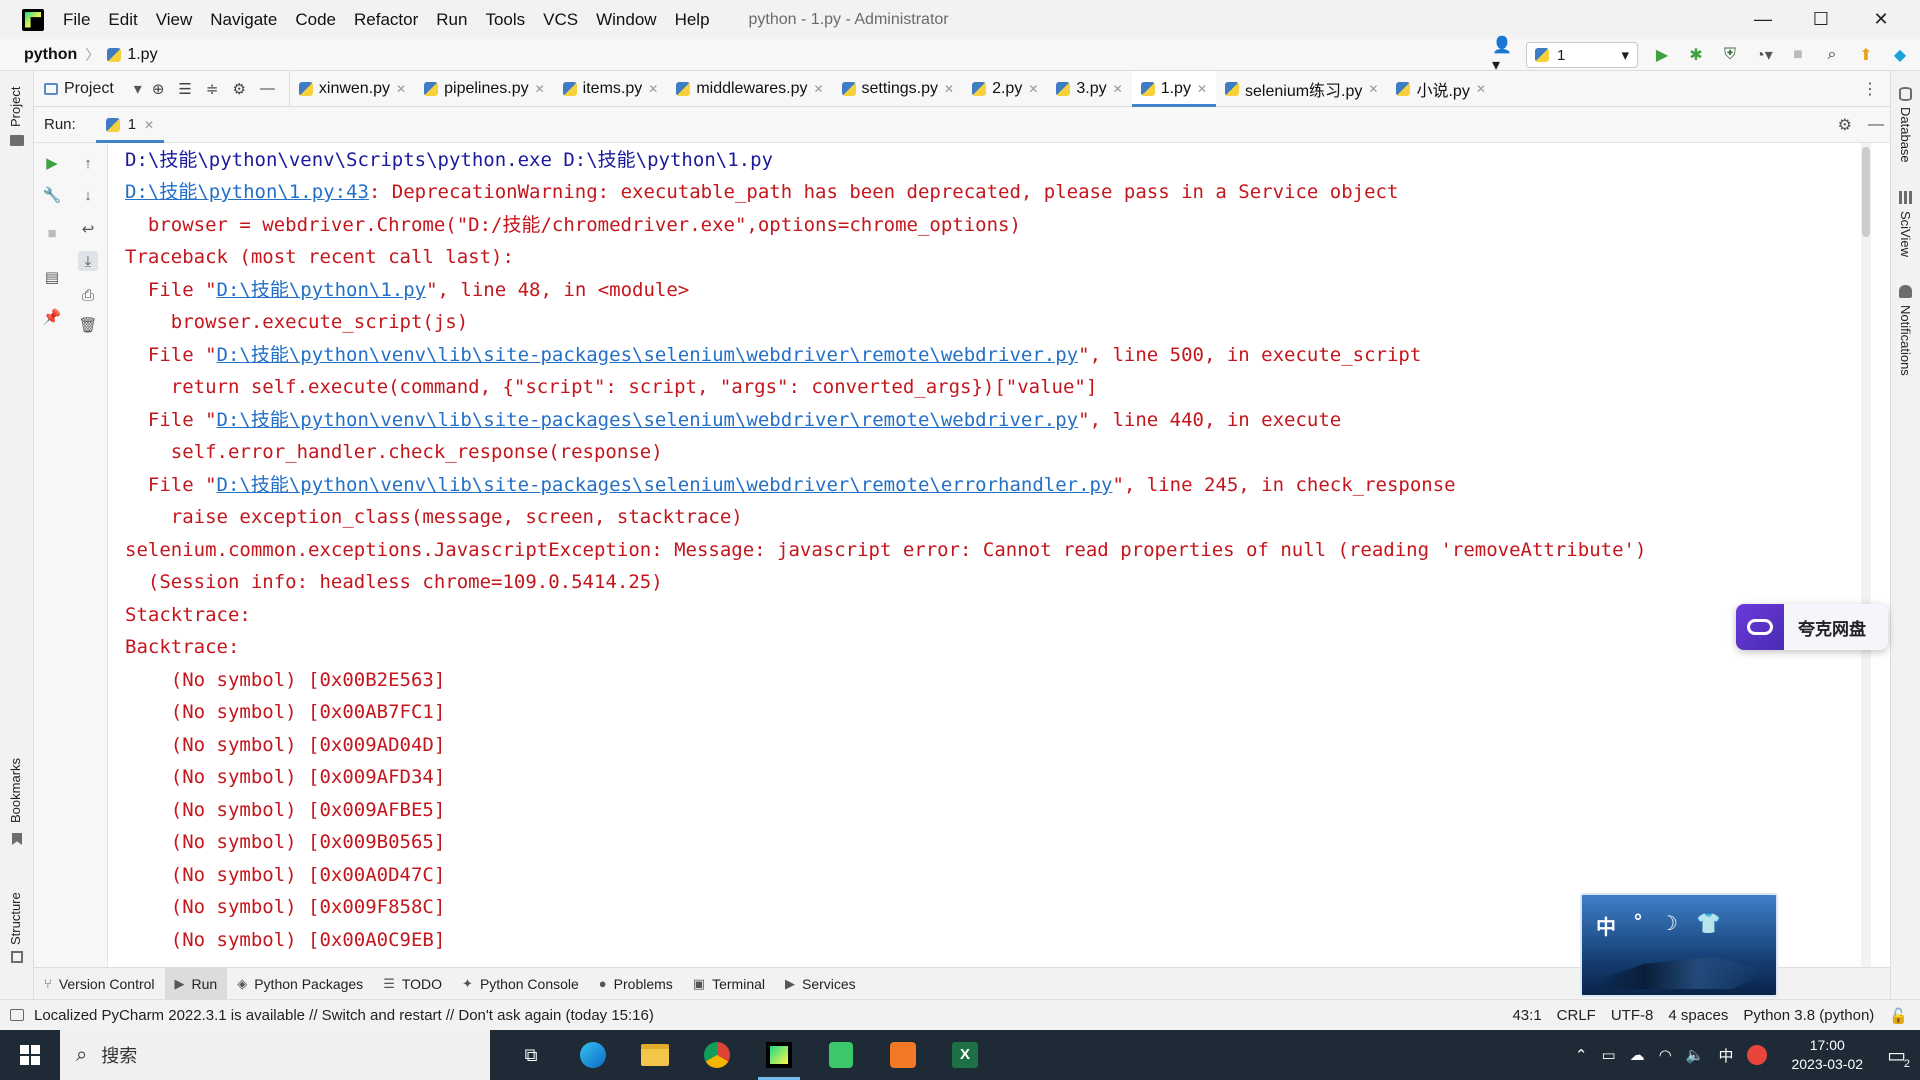  What do you see at coordinates (52, 317) in the screenshot?
I see `pin-icon: 📌` at bounding box center [52, 317].